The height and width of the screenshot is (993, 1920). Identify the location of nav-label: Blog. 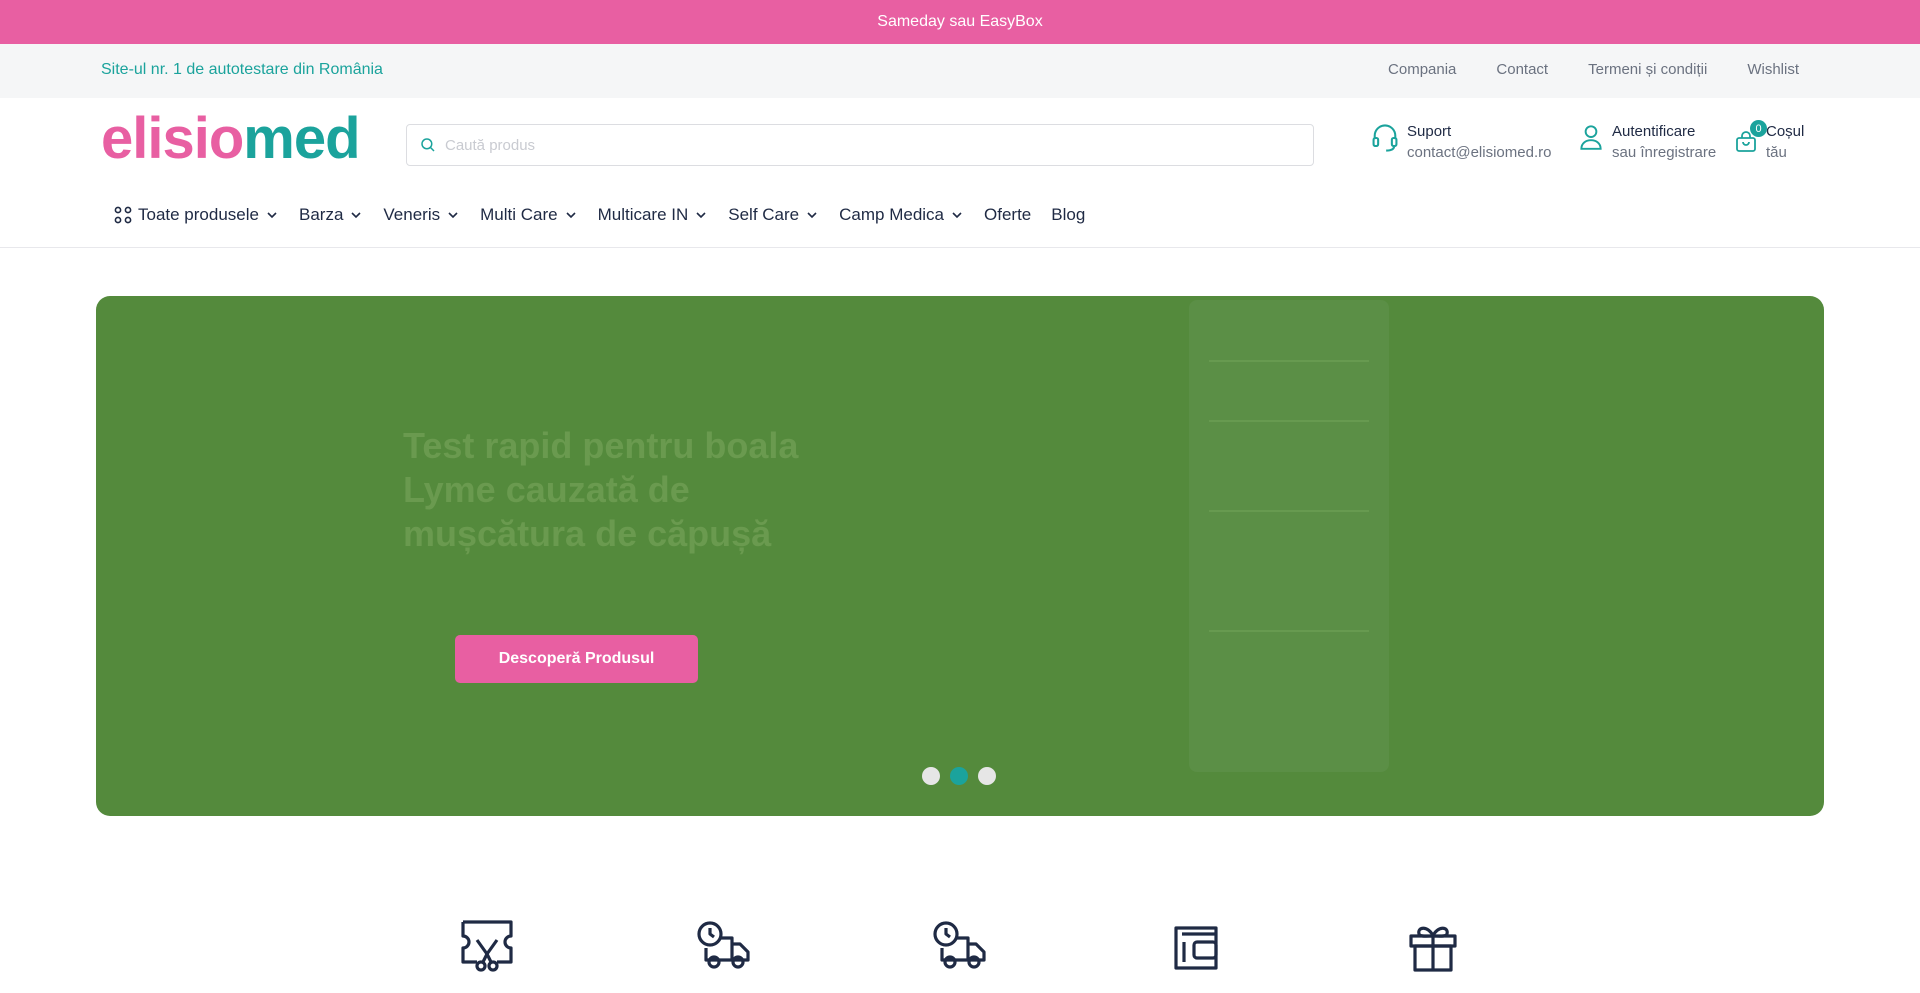
(1068, 214).